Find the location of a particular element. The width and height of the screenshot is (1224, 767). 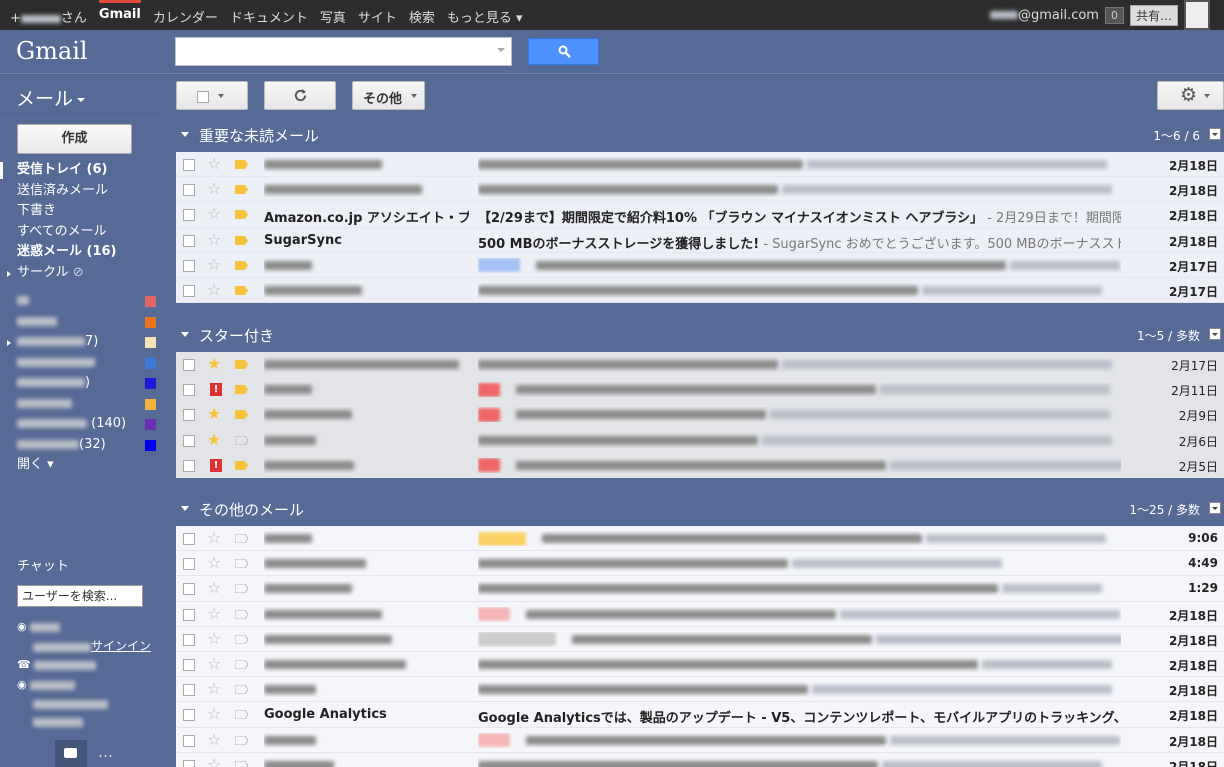

gmail-logo: Gmail is located at coordinates (52, 51).